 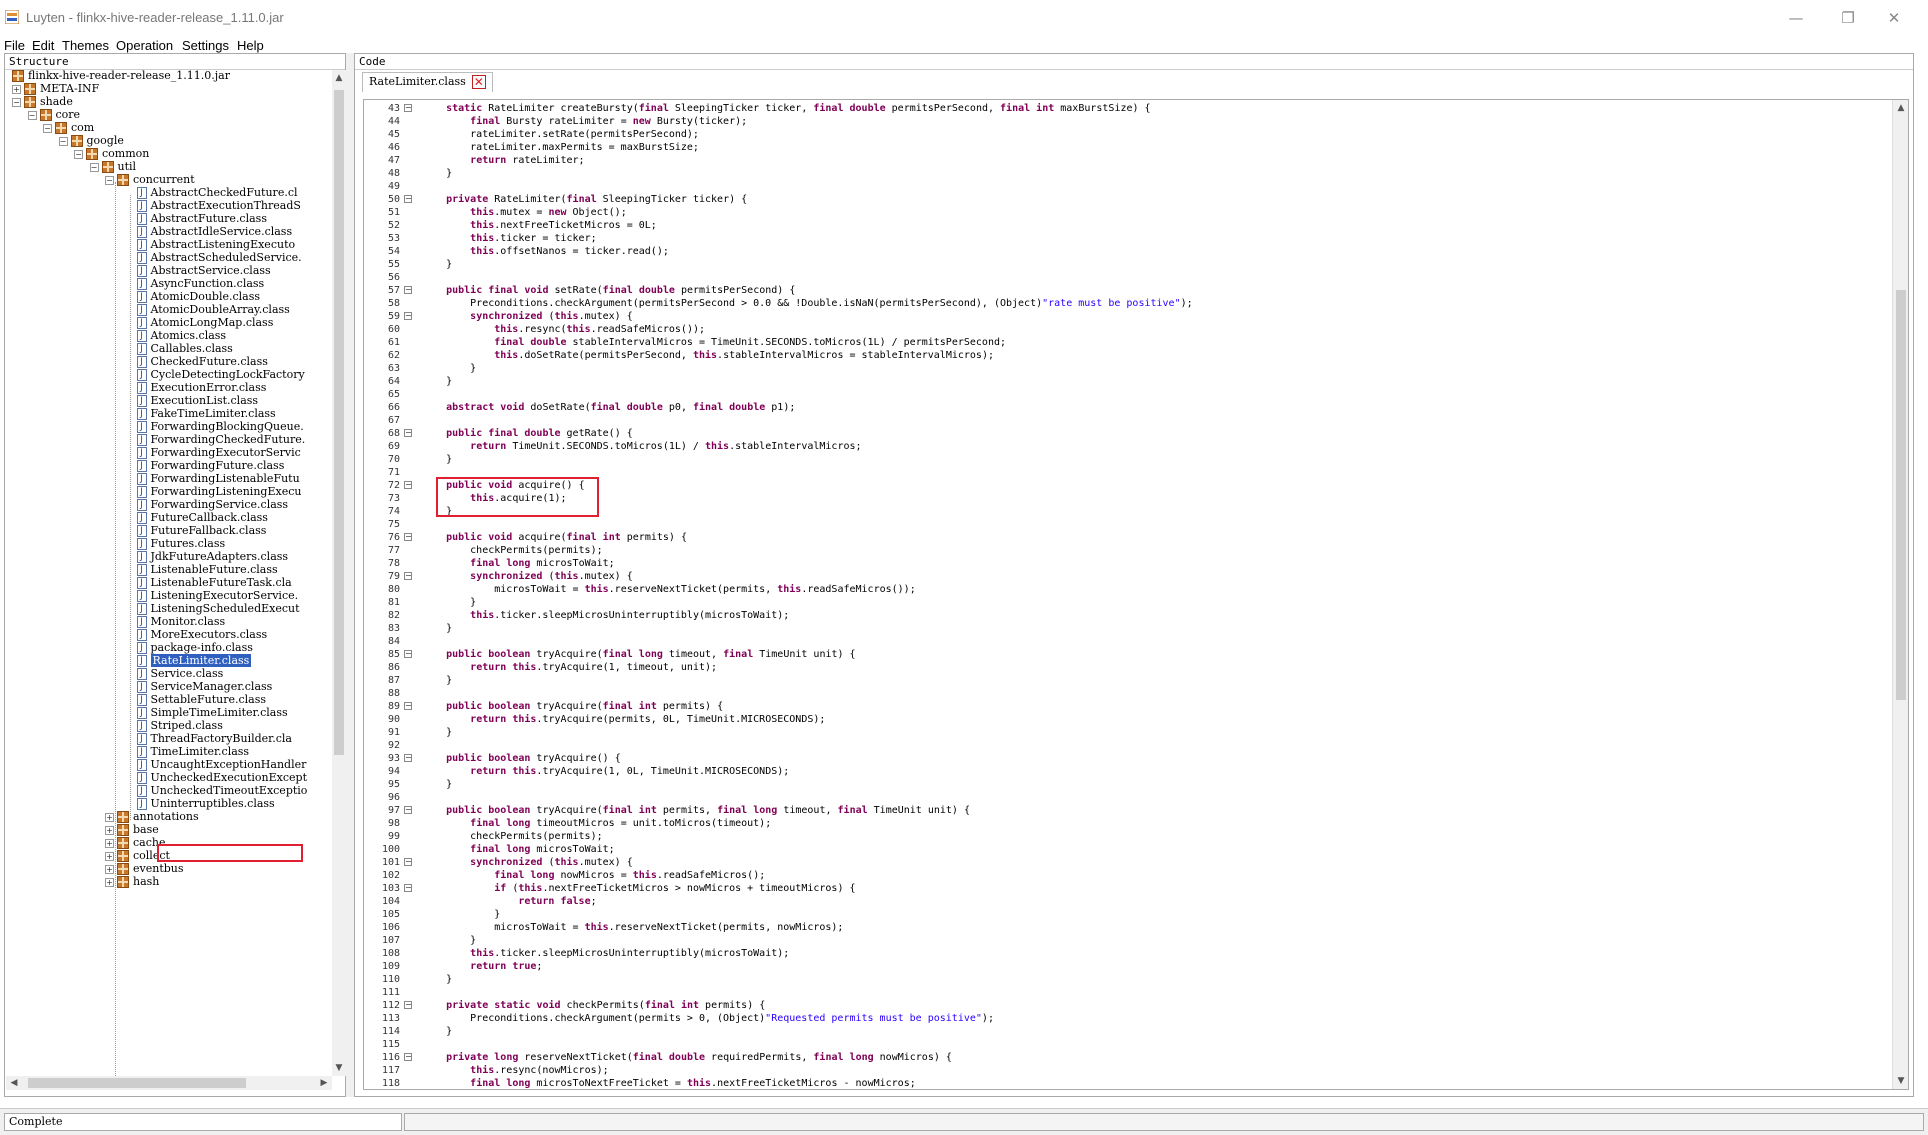 What do you see at coordinates (1900, 1081) in the screenshot?
I see `editor-scroll-down-icon: ▼` at bounding box center [1900, 1081].